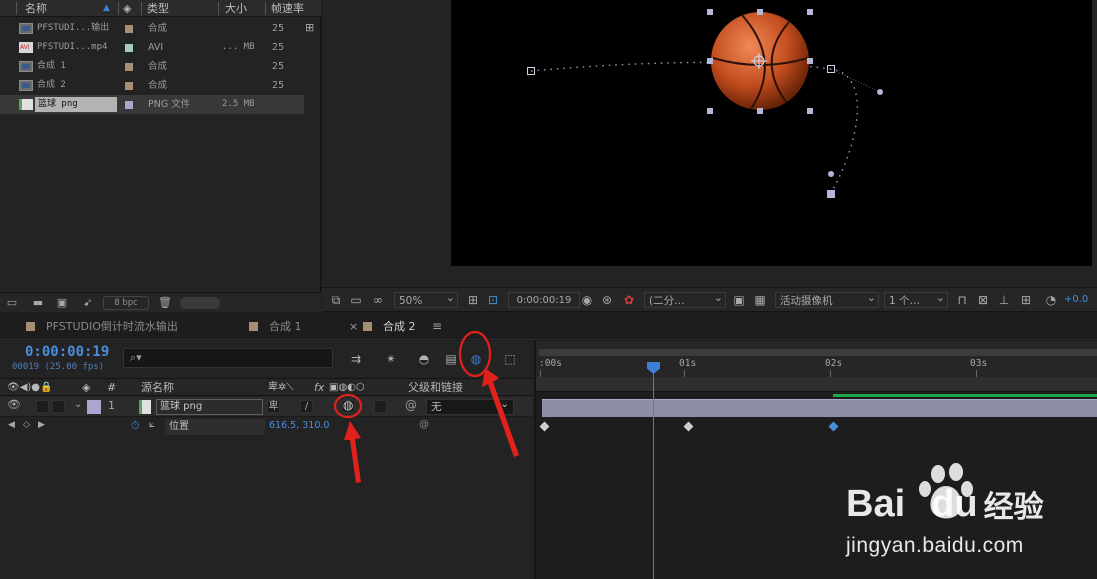 This screenshot has width=1097, height=579. What do you see at coordinates (353, 326) in the screenshot?
I see `close-icon: ×` at bounding box center [353, 326].